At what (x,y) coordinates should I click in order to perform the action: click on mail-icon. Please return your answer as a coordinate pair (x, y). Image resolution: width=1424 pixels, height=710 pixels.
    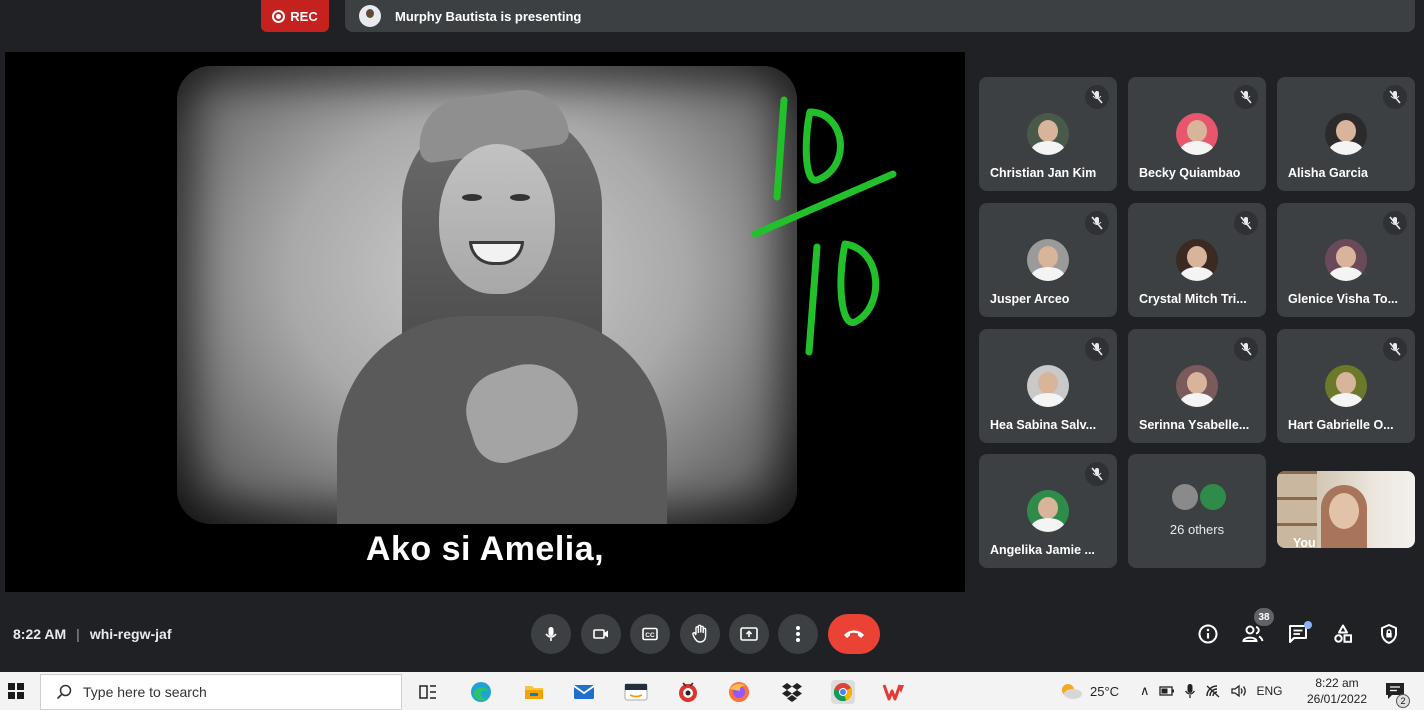
    Looking at the image, I should click on (584, 692).